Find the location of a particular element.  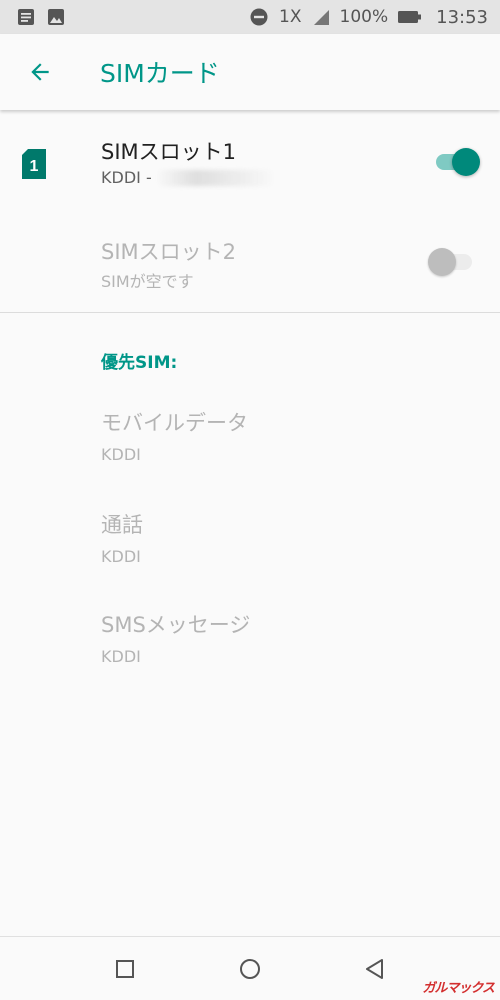

sim-slot-2-label: SIMスロット2 is located at coordinates (169, 252).